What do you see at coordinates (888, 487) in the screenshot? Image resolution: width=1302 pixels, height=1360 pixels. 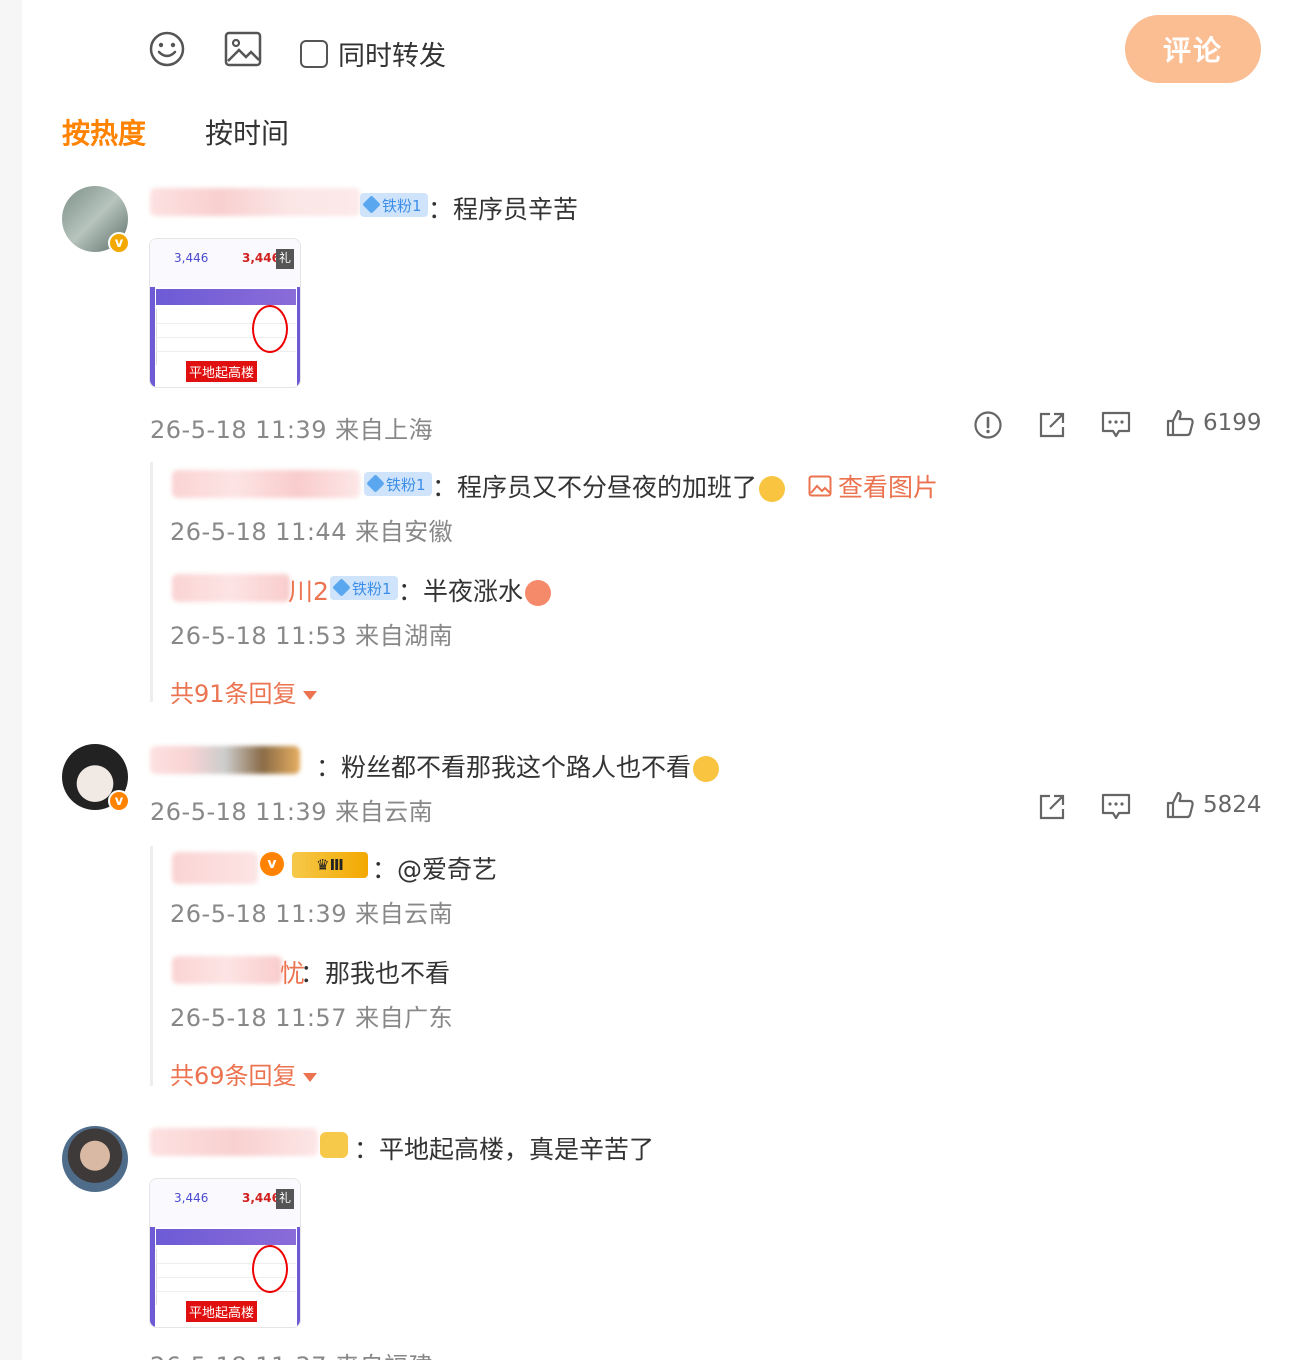 I see `view-image-label: 查看图片` at bounding box center [888, 487].